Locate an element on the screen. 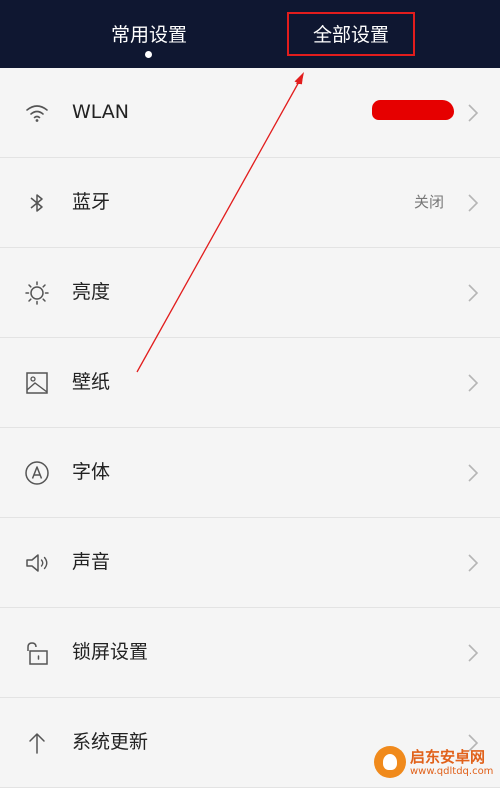 The width and height of the screenshot is (500, 788). watermark-logo-icon is located at coordinates (390, 762).